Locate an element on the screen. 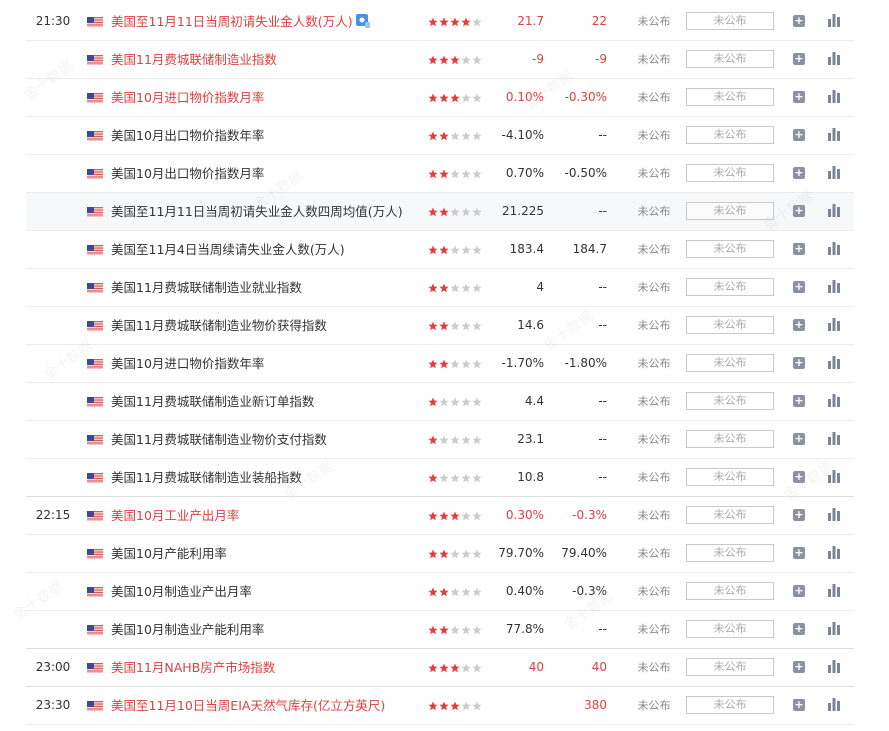 The height and width of the screenshot is (731, 889). previous-value: -9 is located at coordinates (538, 59).